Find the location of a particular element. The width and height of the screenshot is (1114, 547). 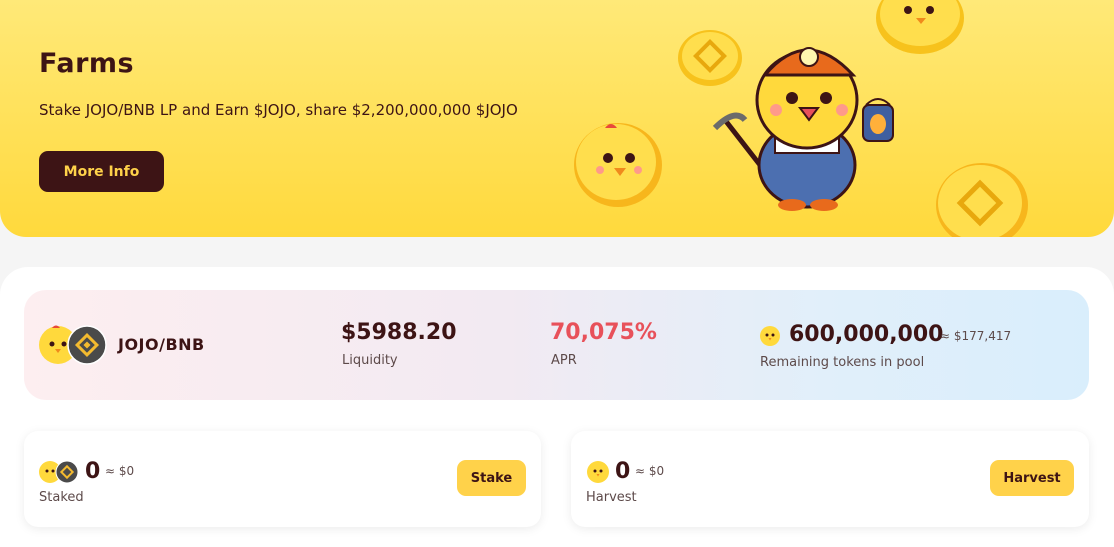

lantern-icon is located at coordinates (878, 120).